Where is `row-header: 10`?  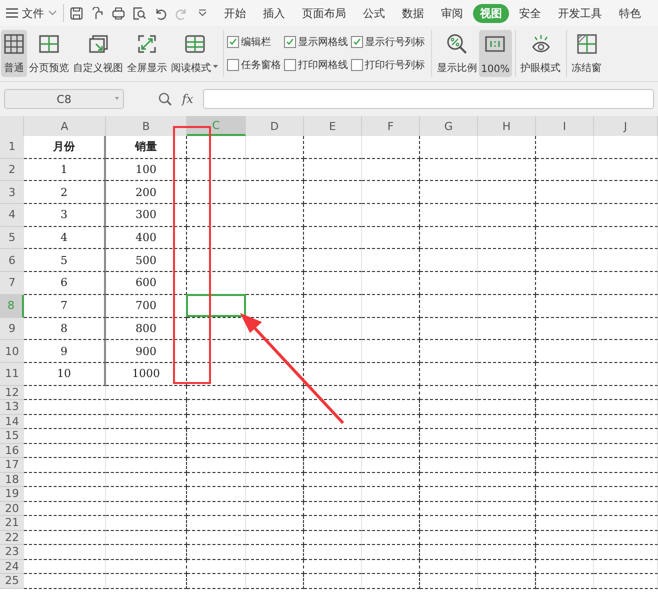
row-header: 10 is located at coordinates (12, 351).